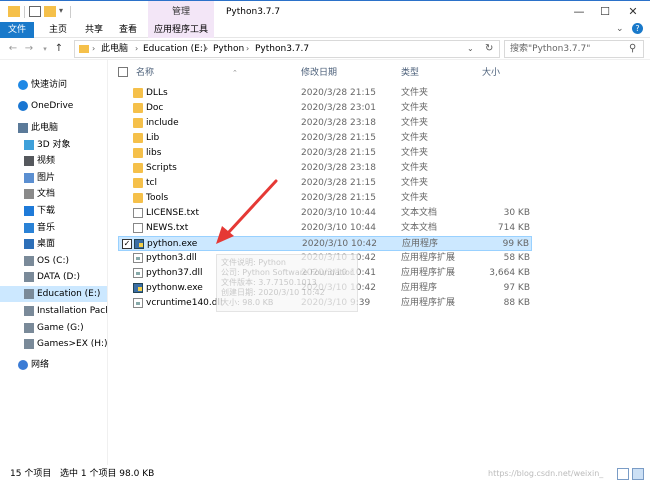  I want to click on file-row: Lib 2020/3/28 21:15 文件夹, so click(325, 138).